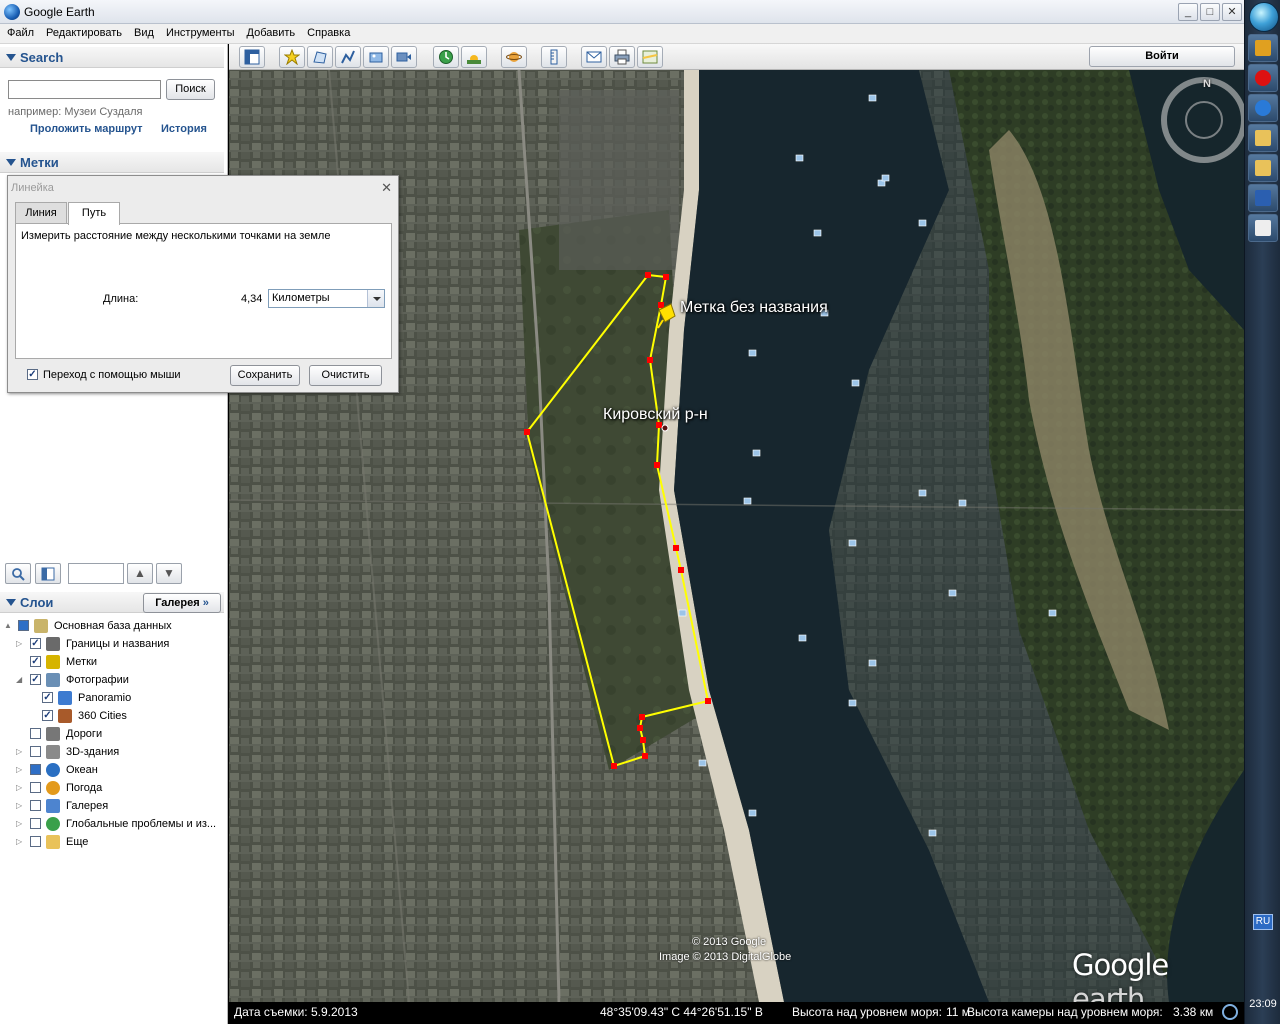 This screenshot has height=1024, width=1280. Describe the element at coordinates (112, 716) in the screenshot. I see `layer-row: ✓ 360 Cities` at that location.